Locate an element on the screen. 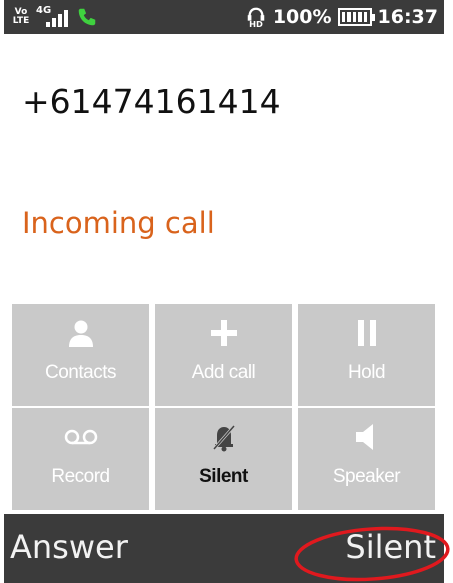 This screenshot has height=583, width=453. add-call-button: Add call is located at coordinates (223, 355).